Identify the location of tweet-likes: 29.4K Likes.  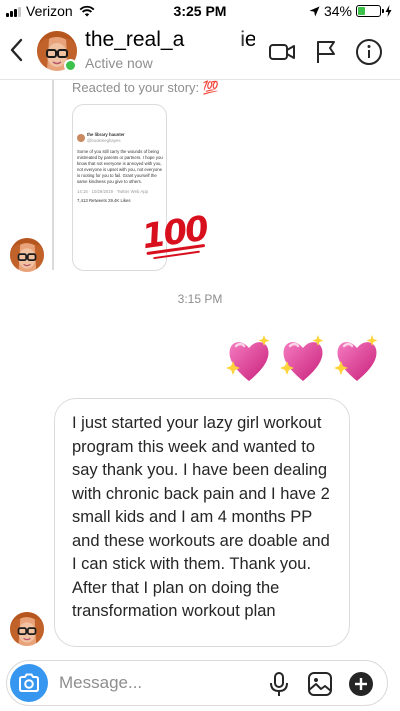
(119, 200).